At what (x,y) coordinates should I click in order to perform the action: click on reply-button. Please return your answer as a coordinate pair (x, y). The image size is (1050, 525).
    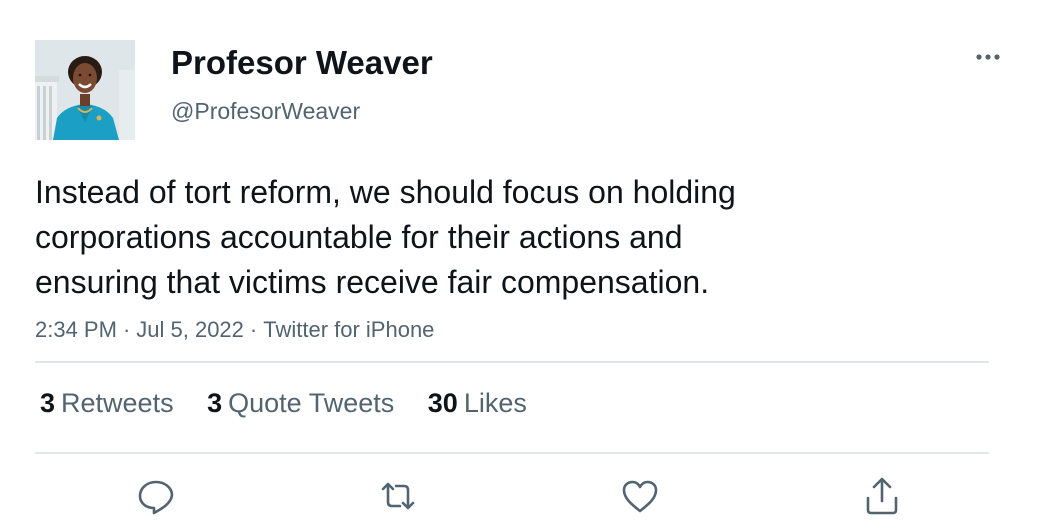
    Looking at the image, I should click on (156, 496).